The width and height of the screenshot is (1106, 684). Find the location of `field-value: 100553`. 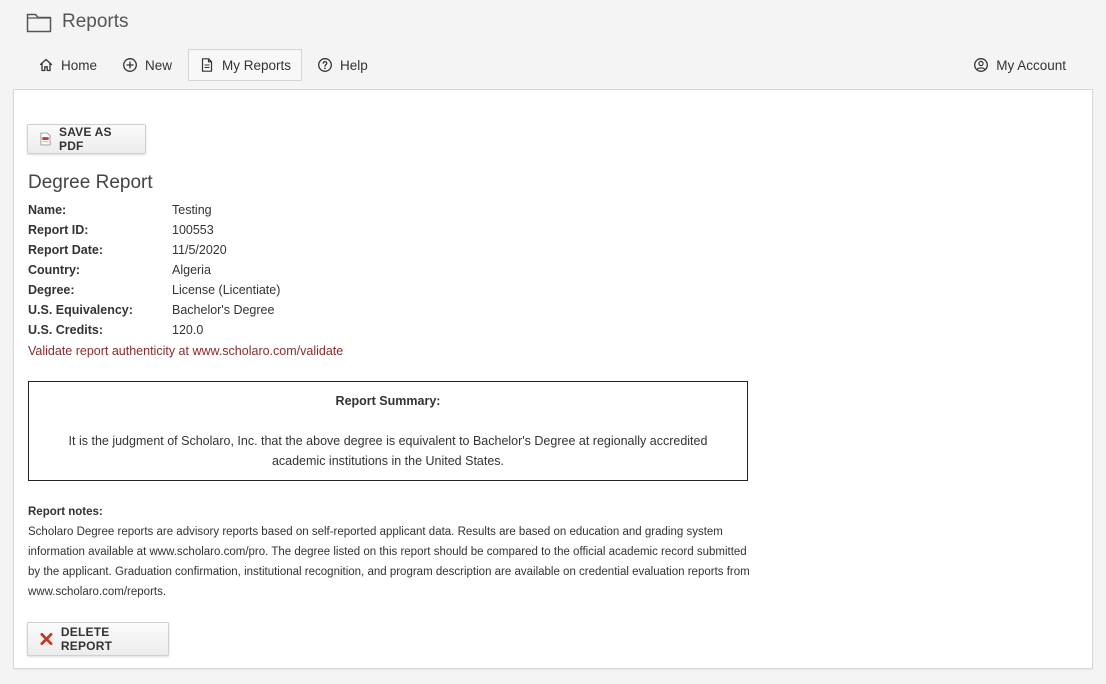

field-value: 100553 is located at coordinates (193, 230).